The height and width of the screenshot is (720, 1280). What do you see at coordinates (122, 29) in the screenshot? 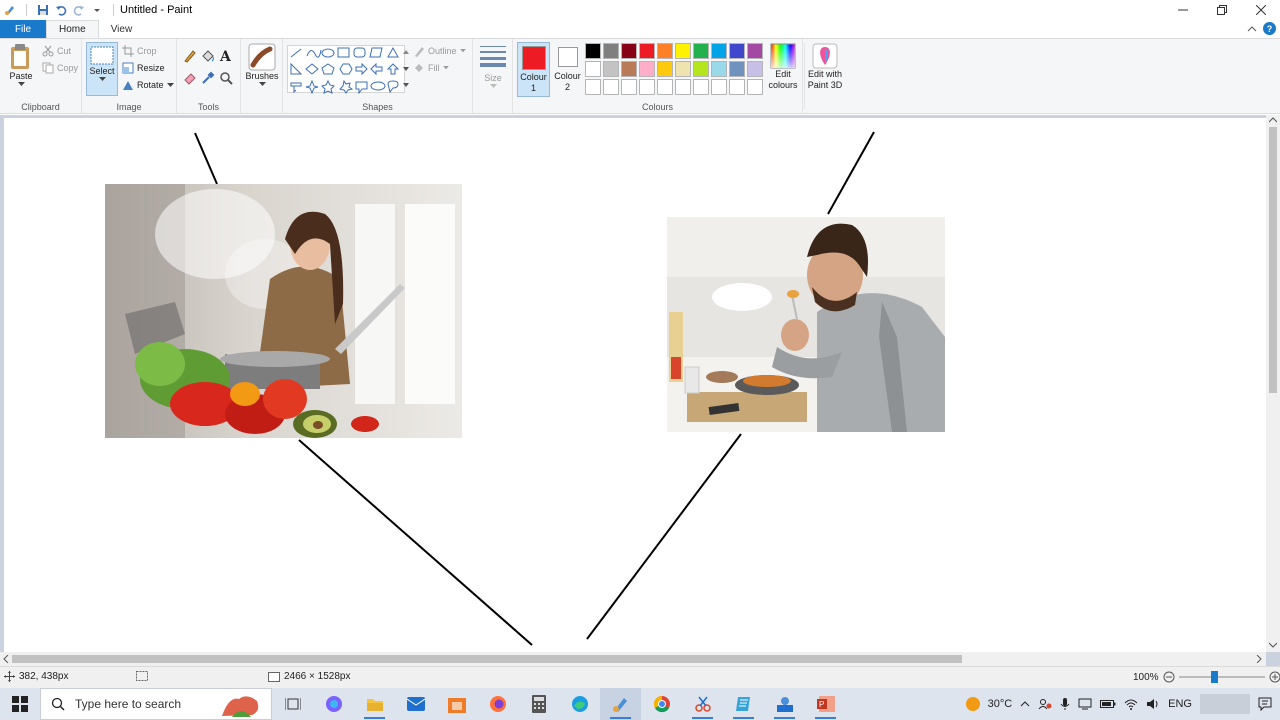
I see `tab-view: View` at bounding box center [122, 29].